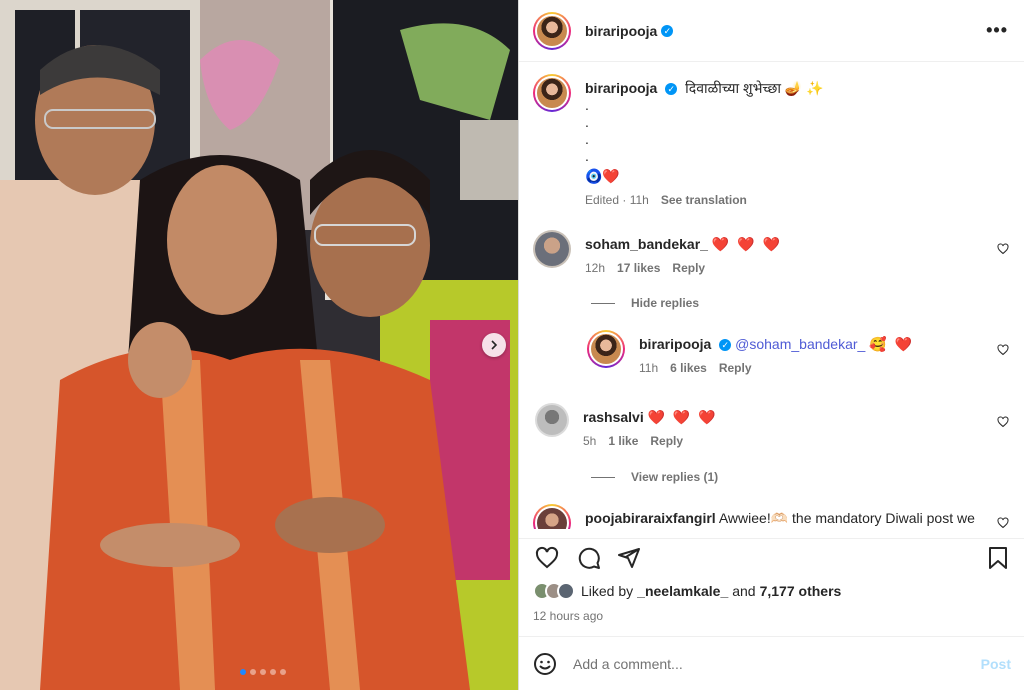  I want to click on reply-avatar, so click(606, 349).